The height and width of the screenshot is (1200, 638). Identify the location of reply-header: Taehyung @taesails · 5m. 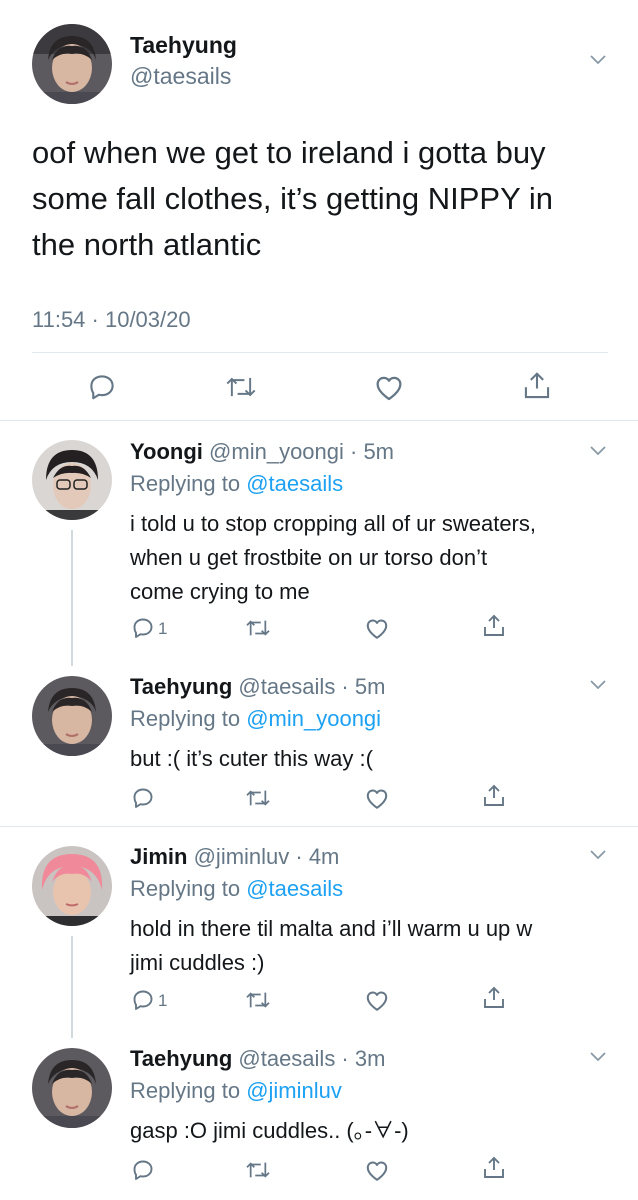
(257, 687).